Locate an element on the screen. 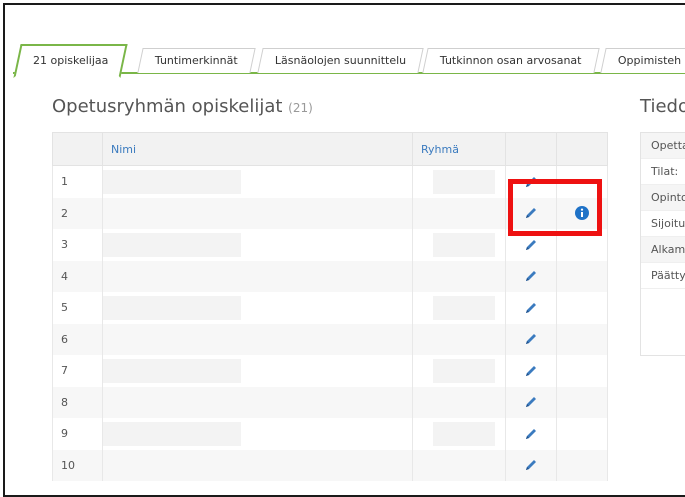 The image size is (685, 497). tab-attendance-planning: Läsnäolojen suunnittelu is located at coordinates (340, 60).